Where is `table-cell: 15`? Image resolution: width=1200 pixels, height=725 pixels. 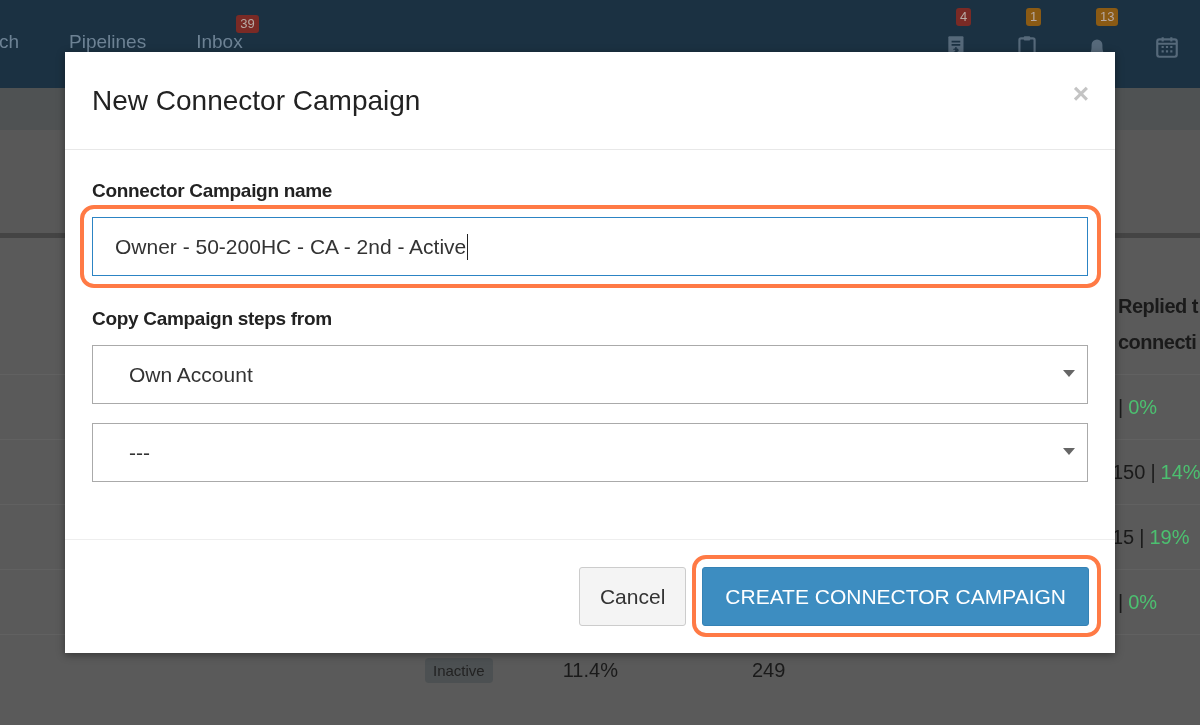
table-cell: 15 is located at coordinates (1123, 537).